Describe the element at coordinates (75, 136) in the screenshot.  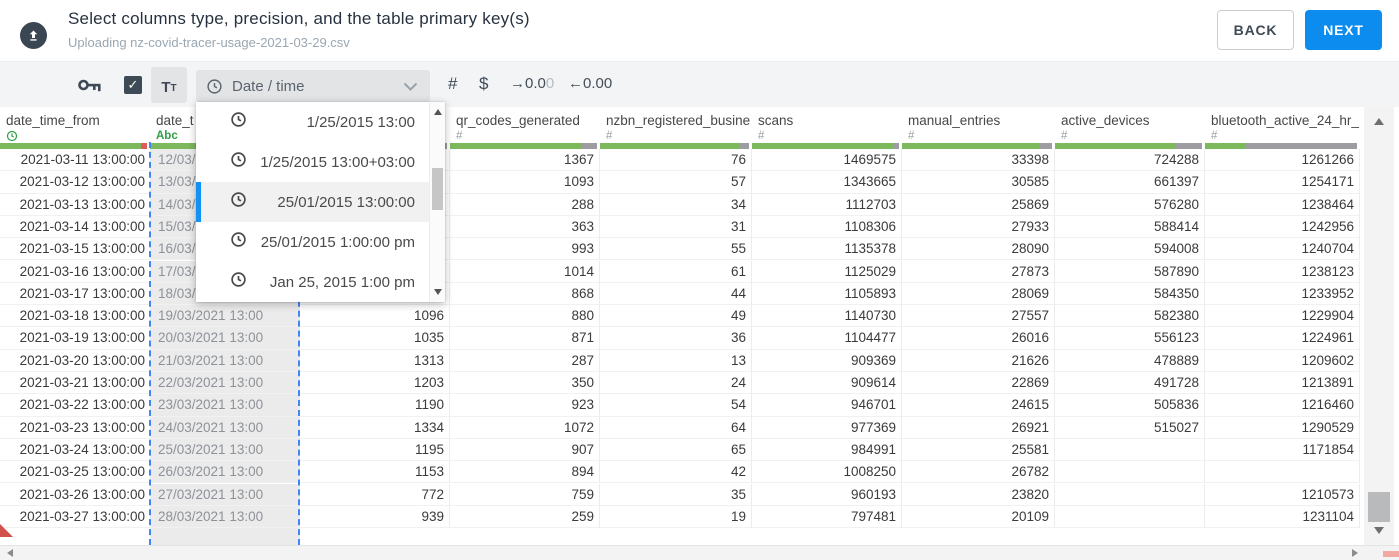
I see `column-type-clock-icon` at that location.